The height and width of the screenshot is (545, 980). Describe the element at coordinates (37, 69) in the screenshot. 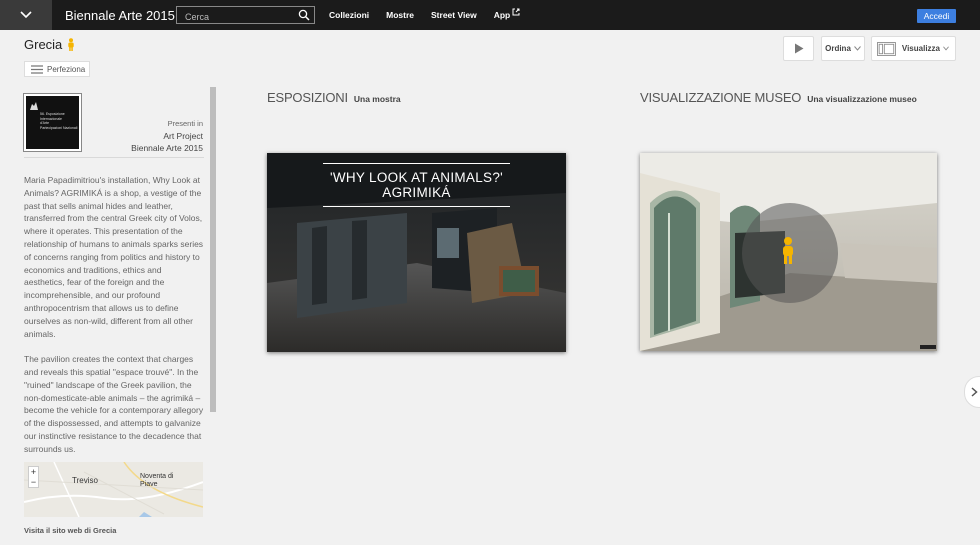

I see `hamburger-icon` at that location.